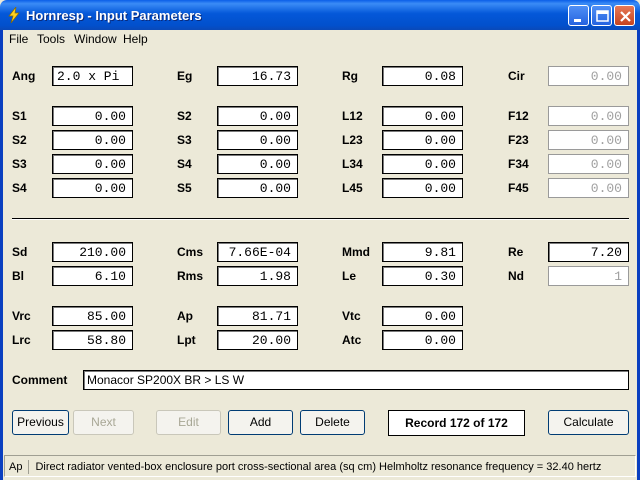 The image size is (640, 480). Describe the element at coordinates (257, 316) in the screenshot. I see `ap-field: 81.71` at that location.